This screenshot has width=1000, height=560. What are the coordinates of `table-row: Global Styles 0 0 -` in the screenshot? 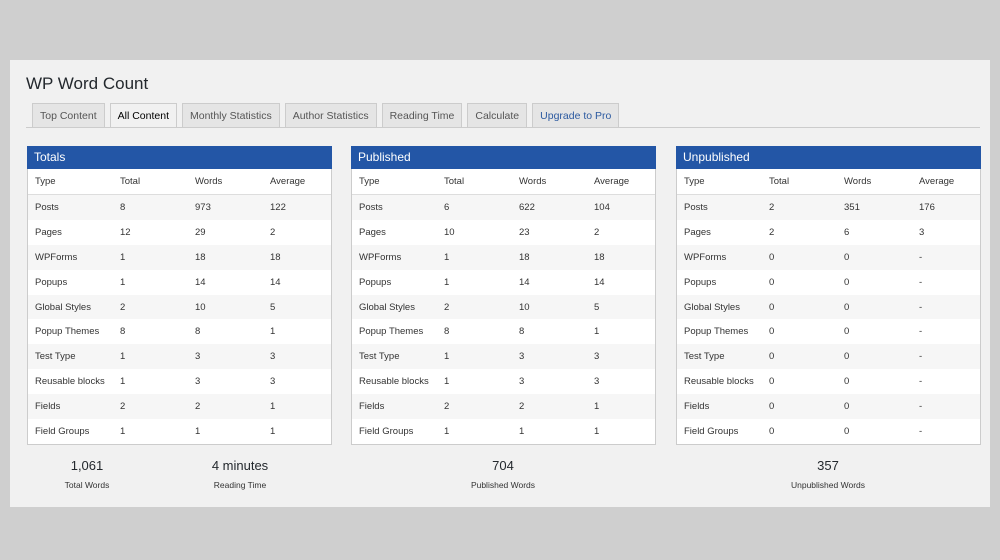 It's located at (828, 307).